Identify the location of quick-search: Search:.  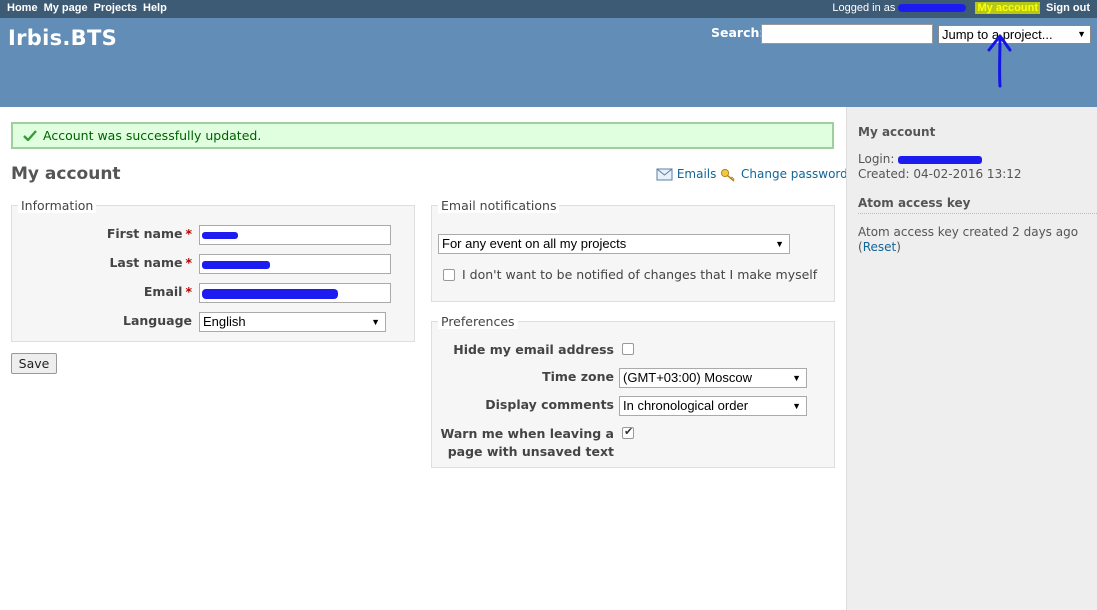
(822, 34).